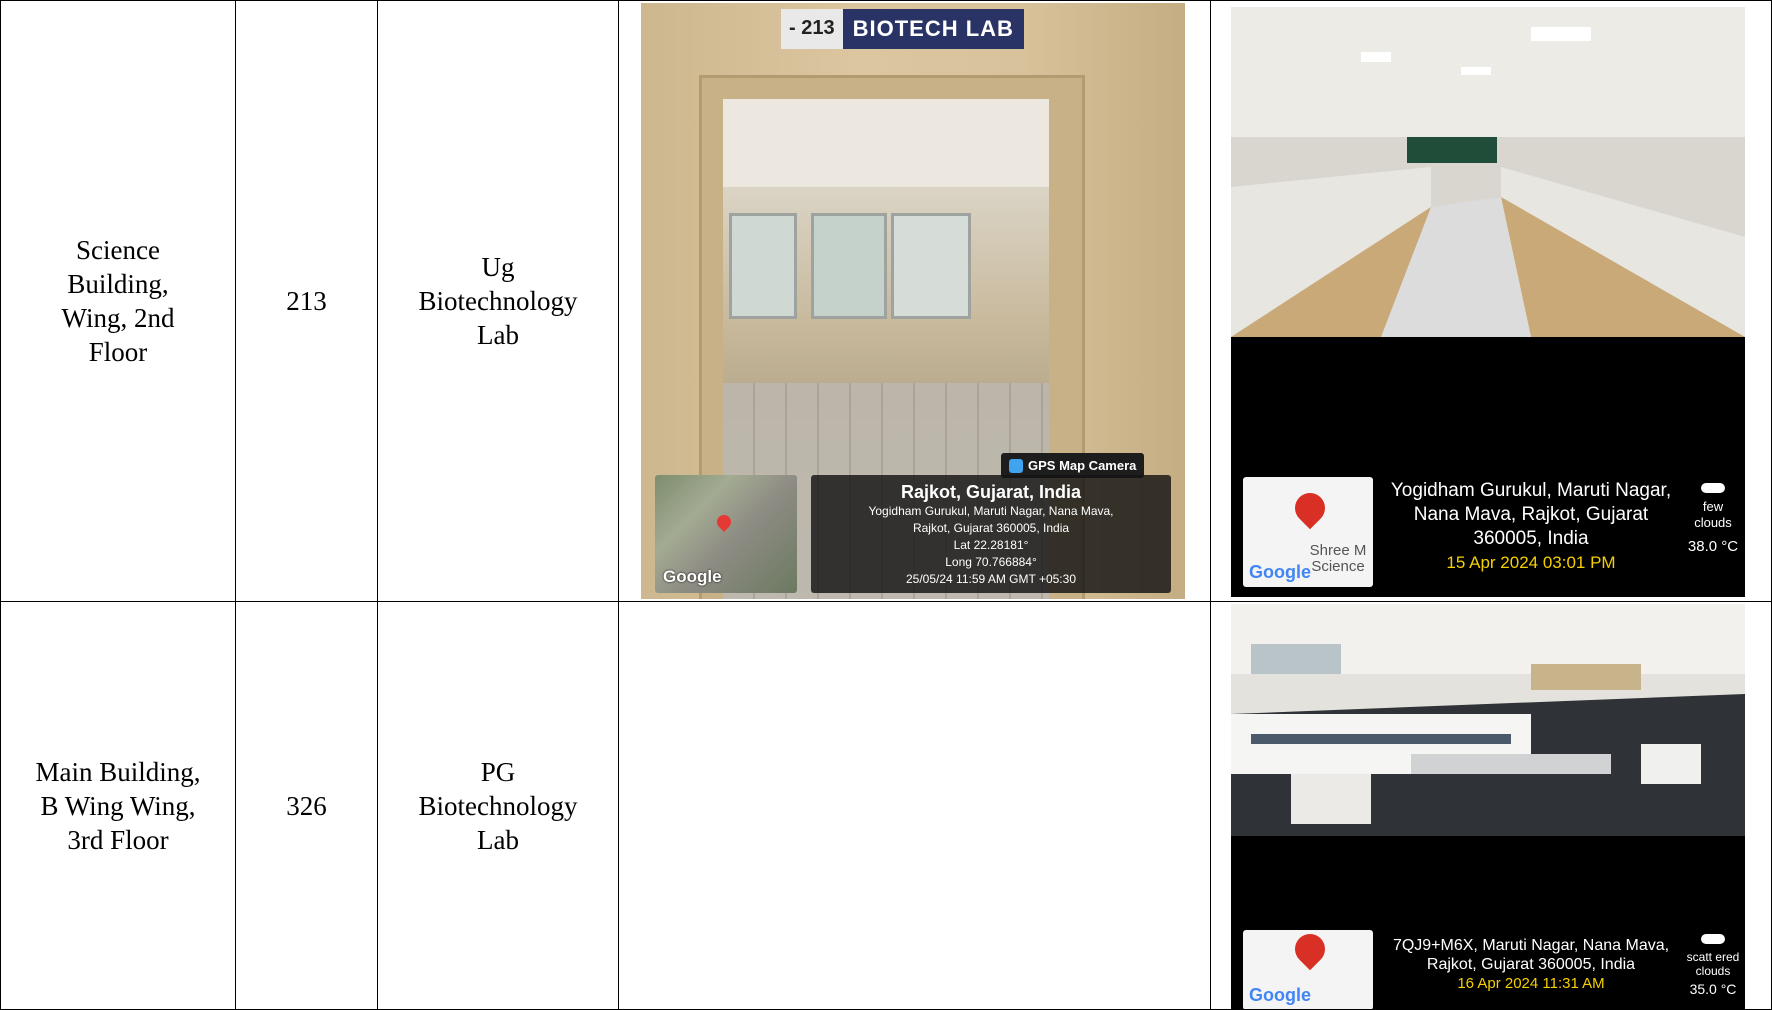  What do you see at coordinates (306, 301) in the screenshot?
I see `room-number-cell: 213` at bounding box center [306, 301].